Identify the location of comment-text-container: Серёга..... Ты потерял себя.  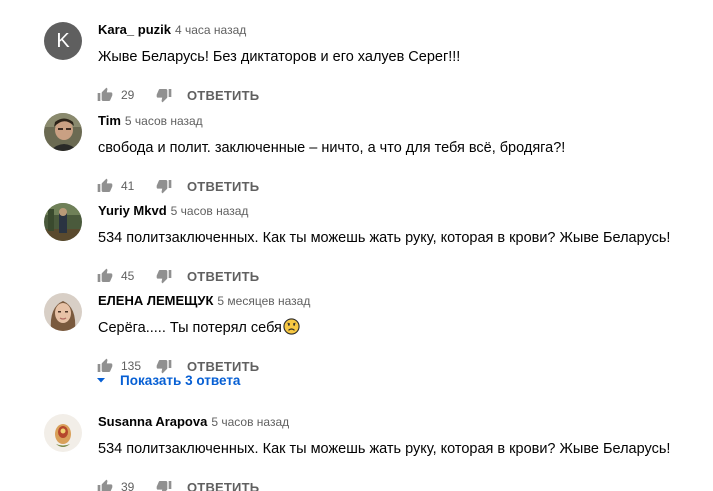
(199, 329).